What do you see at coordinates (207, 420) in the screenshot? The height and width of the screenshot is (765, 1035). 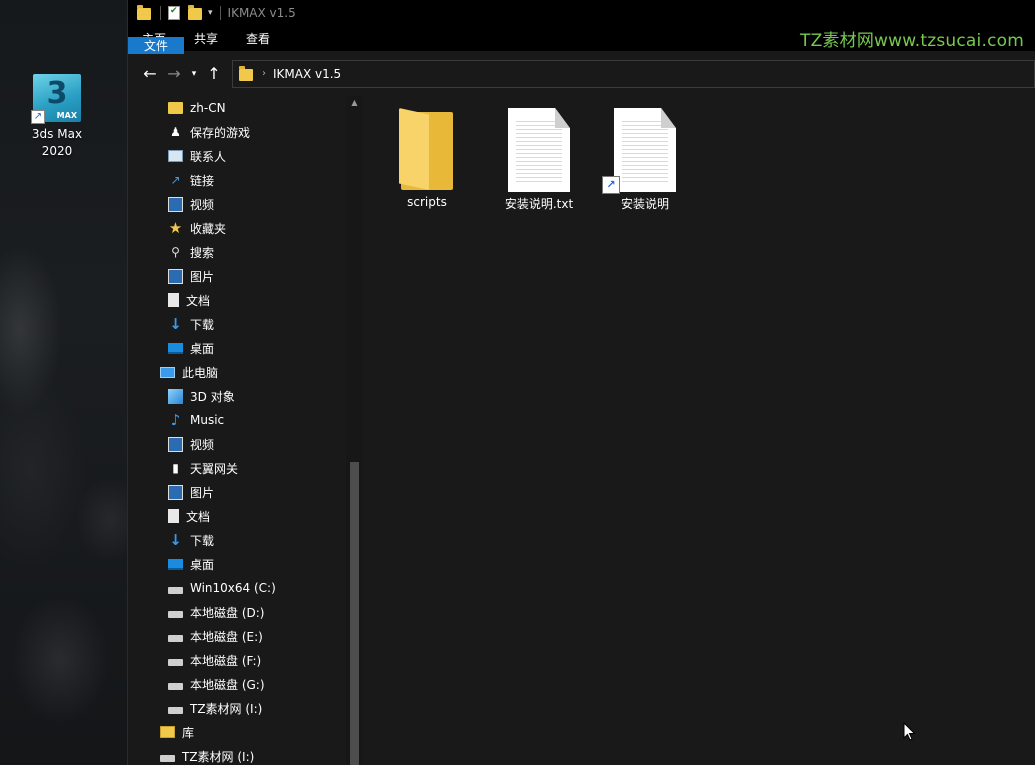 I see `nav-item-label: Music` at bounding box center [207, 420].